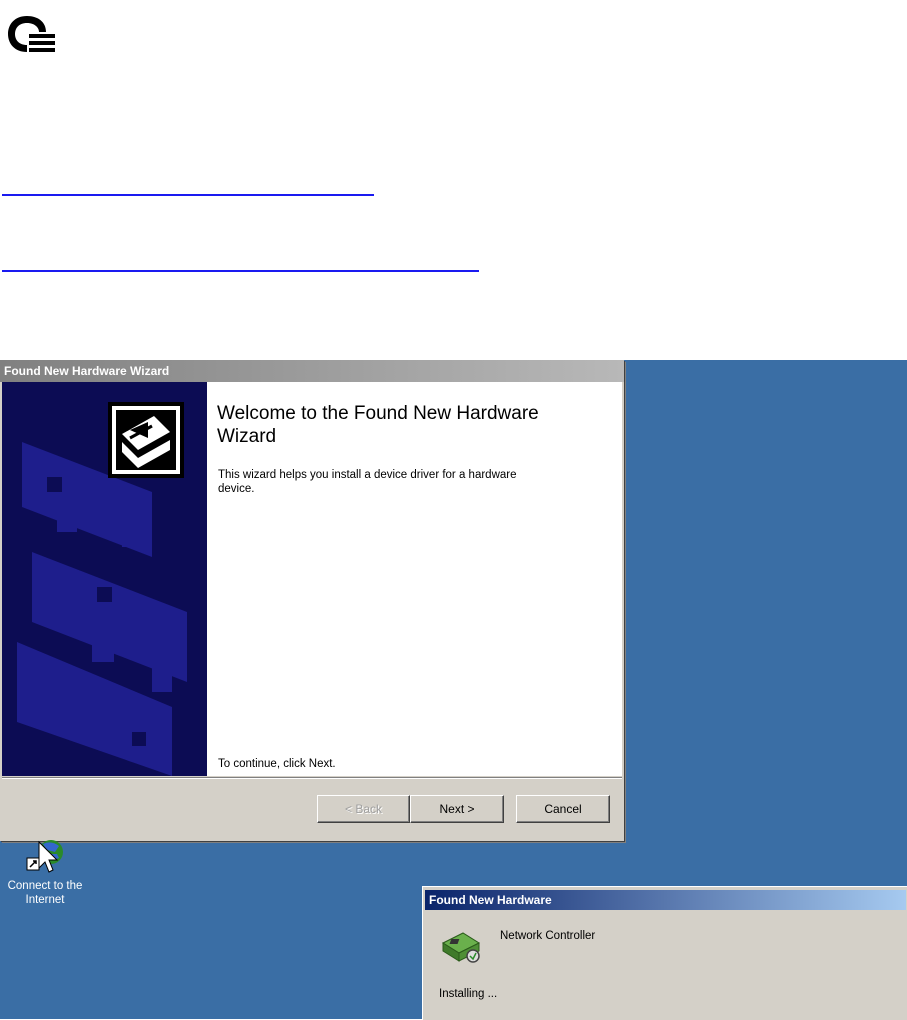  Describe the element at coordinates (563, 809) in the screenshot. I see `cancel-button: Cancel` at that location.